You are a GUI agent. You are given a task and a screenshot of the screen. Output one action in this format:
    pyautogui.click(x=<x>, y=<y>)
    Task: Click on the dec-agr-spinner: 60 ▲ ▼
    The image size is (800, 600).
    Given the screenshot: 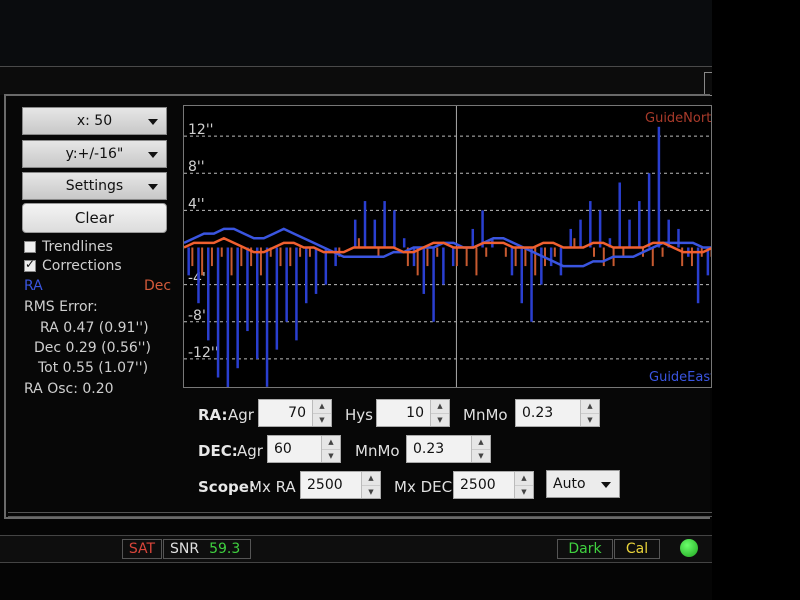 What is the action you would take?
    pyautogui.click(x=304, y=449)
    